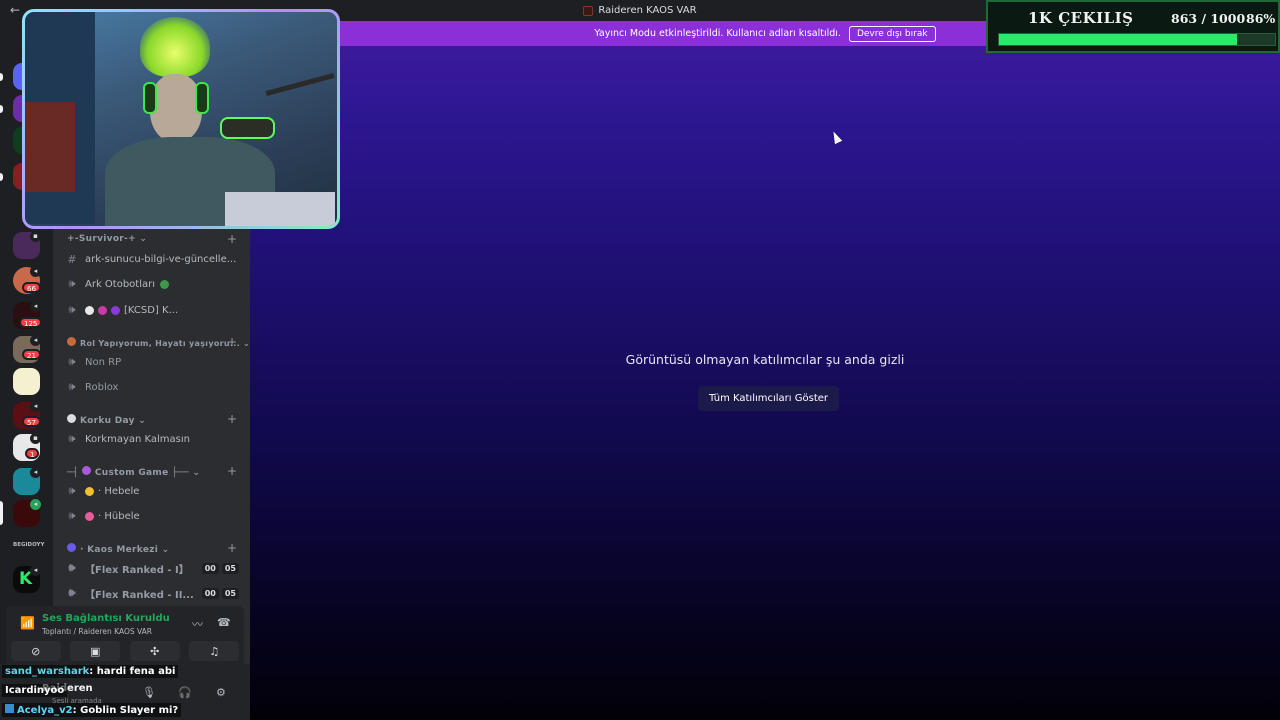  What do you see at coordinates (31, 354) in the screenshot?
I see `mention-badge: 21` at bounding box center [31, 354].